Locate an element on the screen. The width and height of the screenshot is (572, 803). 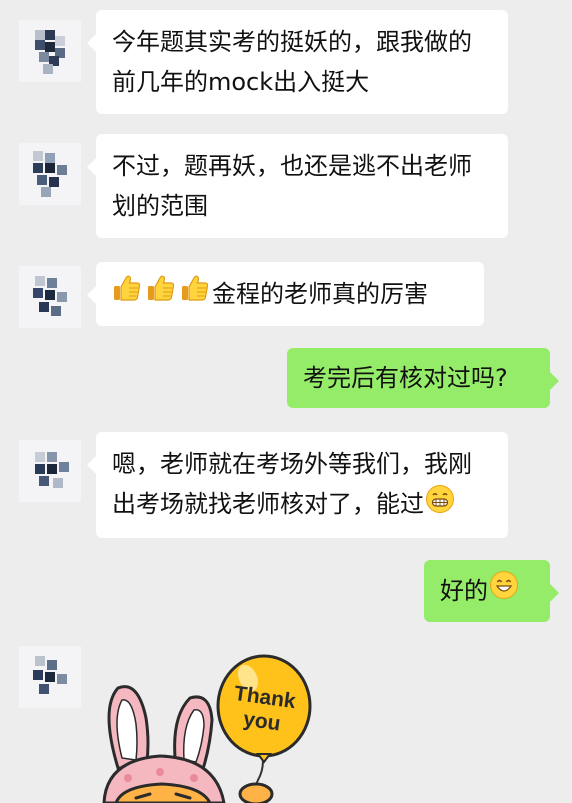
message-text: 出考场就找老师核对了，能过 is located at coordinates (268, 504).